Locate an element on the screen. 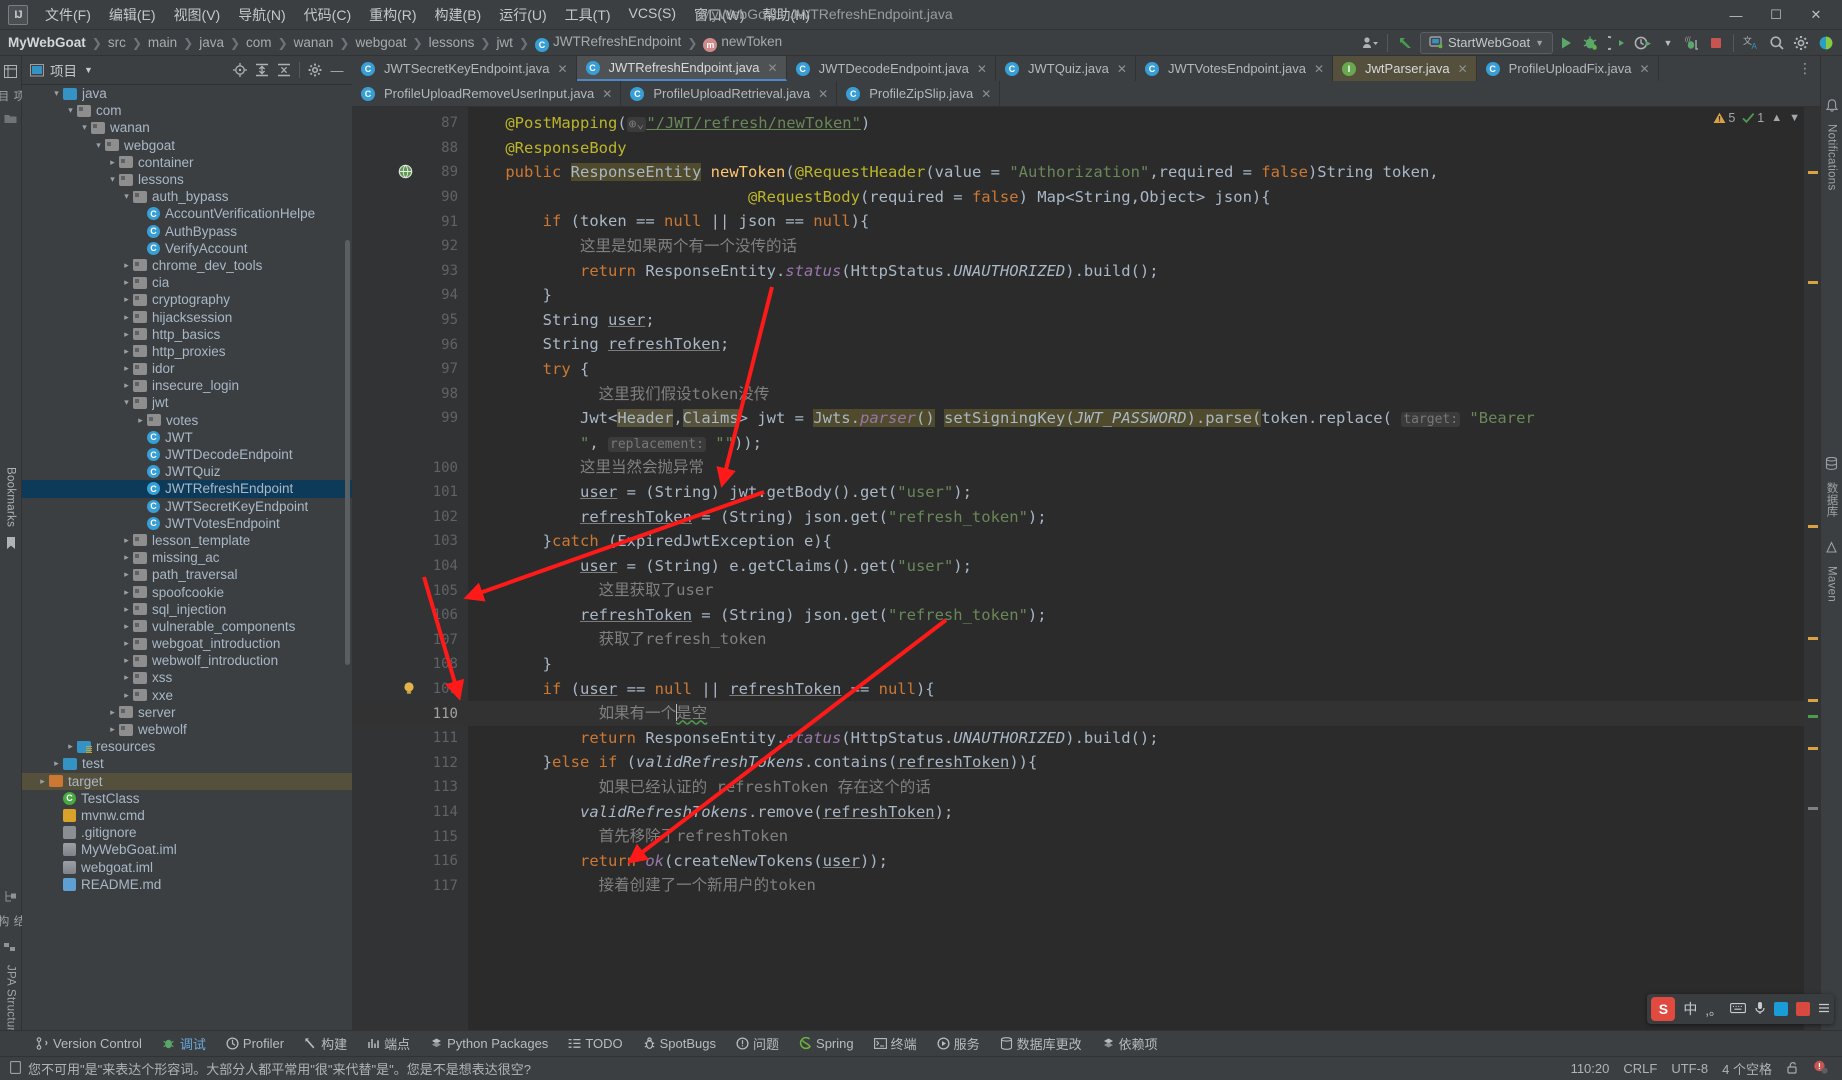 This screenshot has height=1080, width=1842. menu-item-5: 重构(R) is located at coordinates (392, 15).